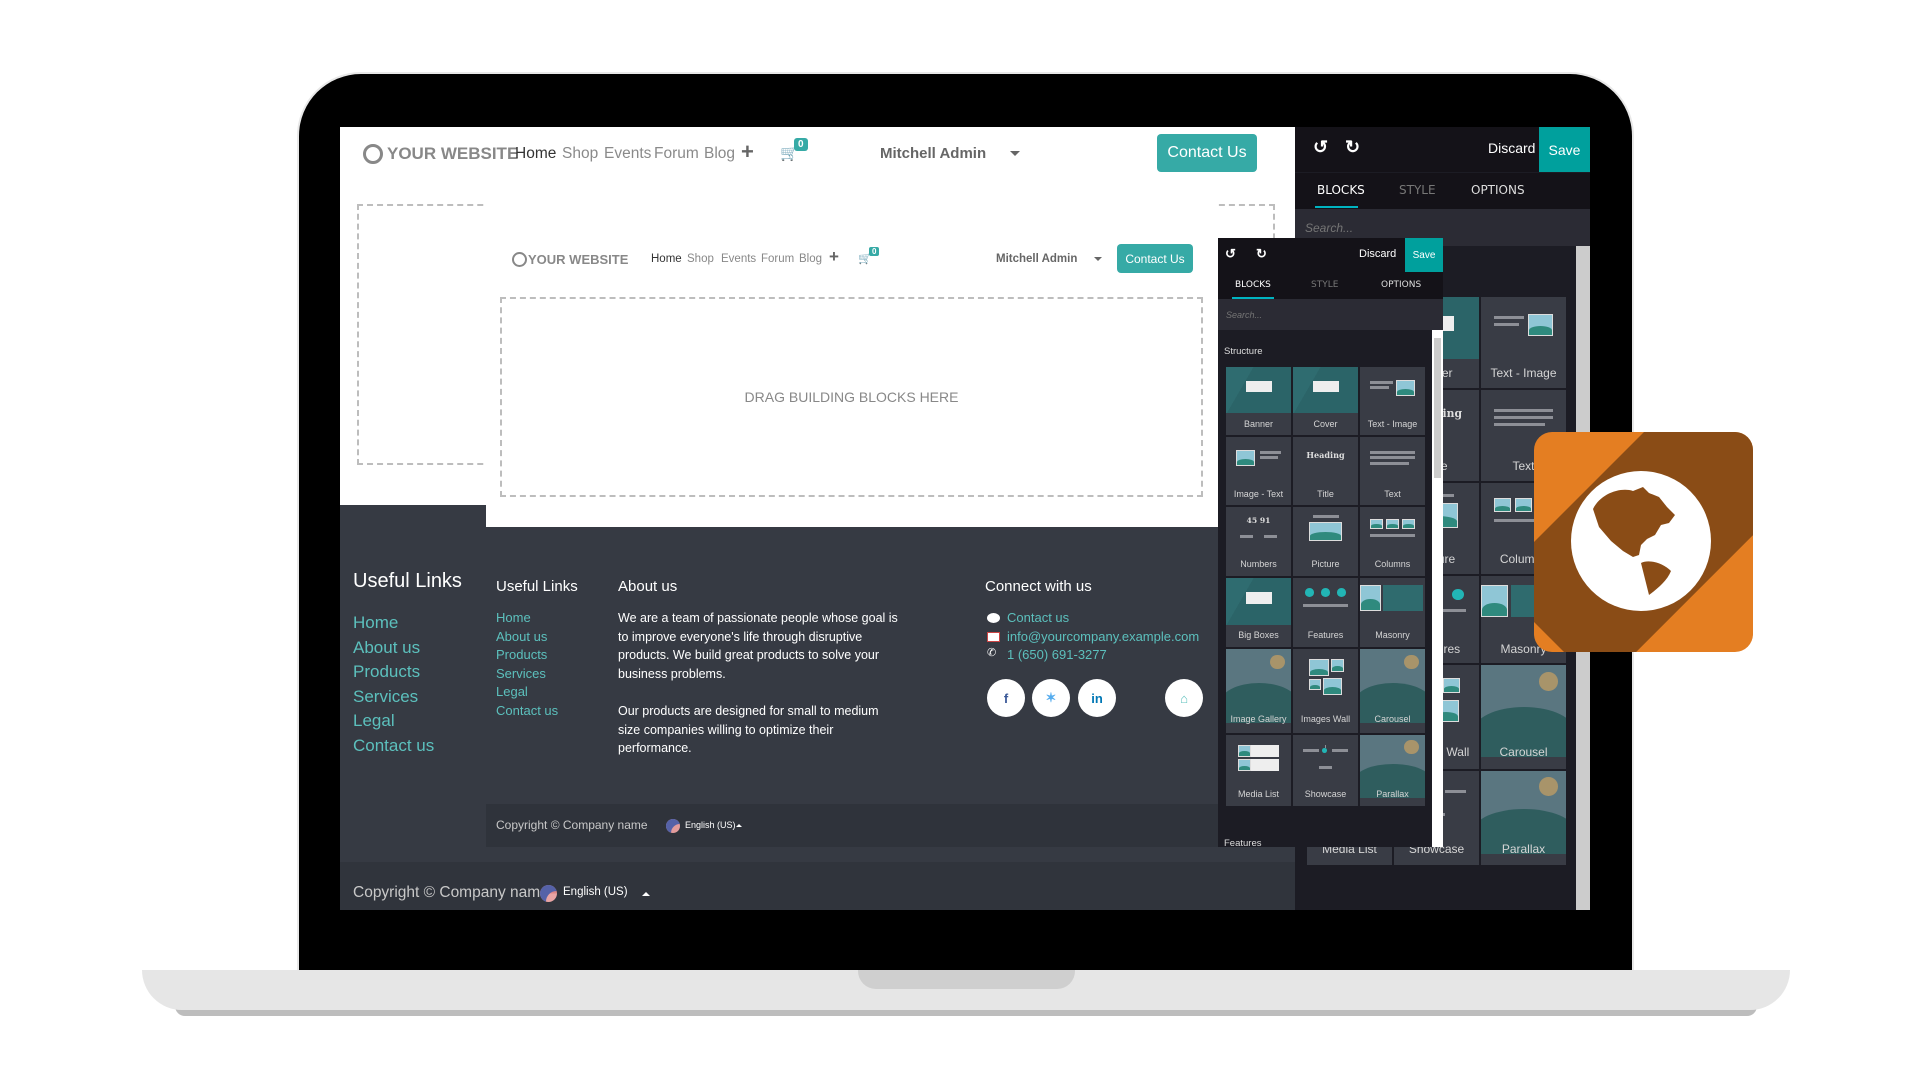 The height and width of the screenshot is (1080, 1920). Describe the element at coordinates (527, 674) in the screenshot. I see `inner-footer-link-services: Services` at that location.